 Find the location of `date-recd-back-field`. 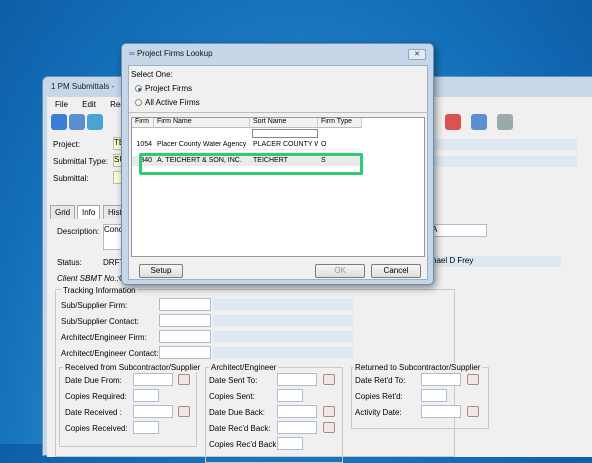

date-recd-back-field is located at coordinates (297, 427).